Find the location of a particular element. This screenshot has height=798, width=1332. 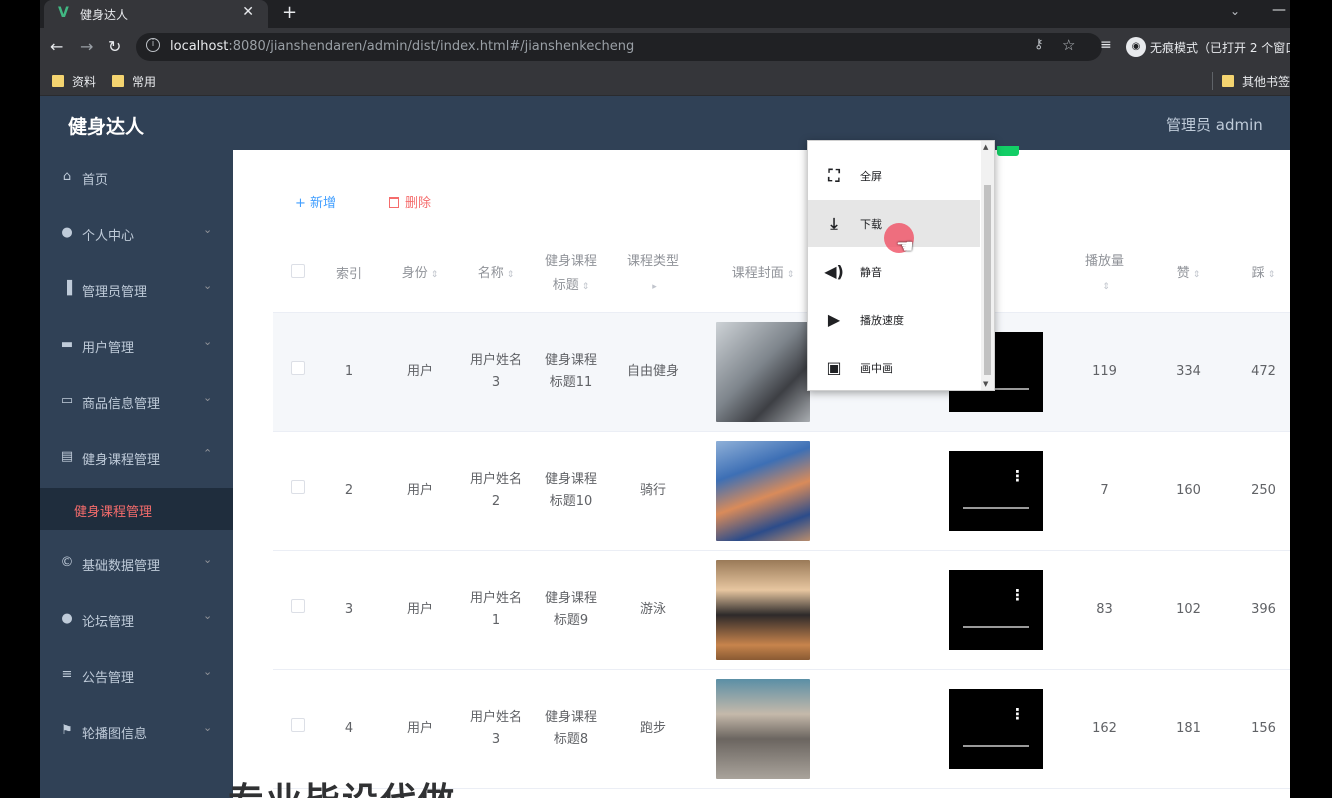

list-icon: ≡ is located at coordinates (67, 674).